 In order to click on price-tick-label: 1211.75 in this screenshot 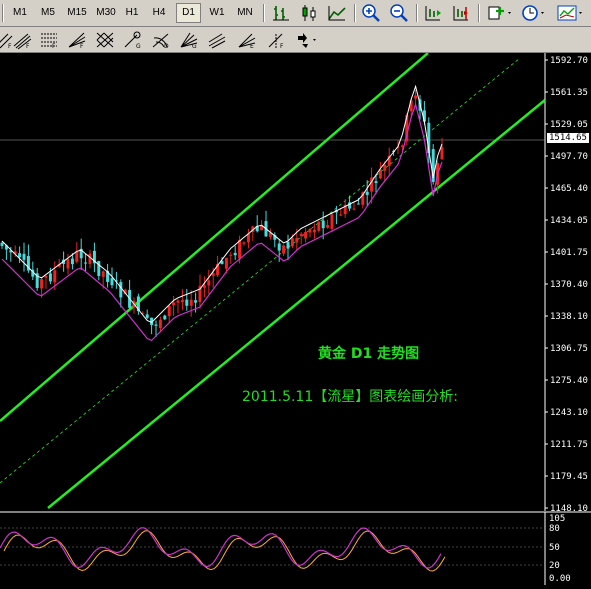, I will do `click(569, 445)`.